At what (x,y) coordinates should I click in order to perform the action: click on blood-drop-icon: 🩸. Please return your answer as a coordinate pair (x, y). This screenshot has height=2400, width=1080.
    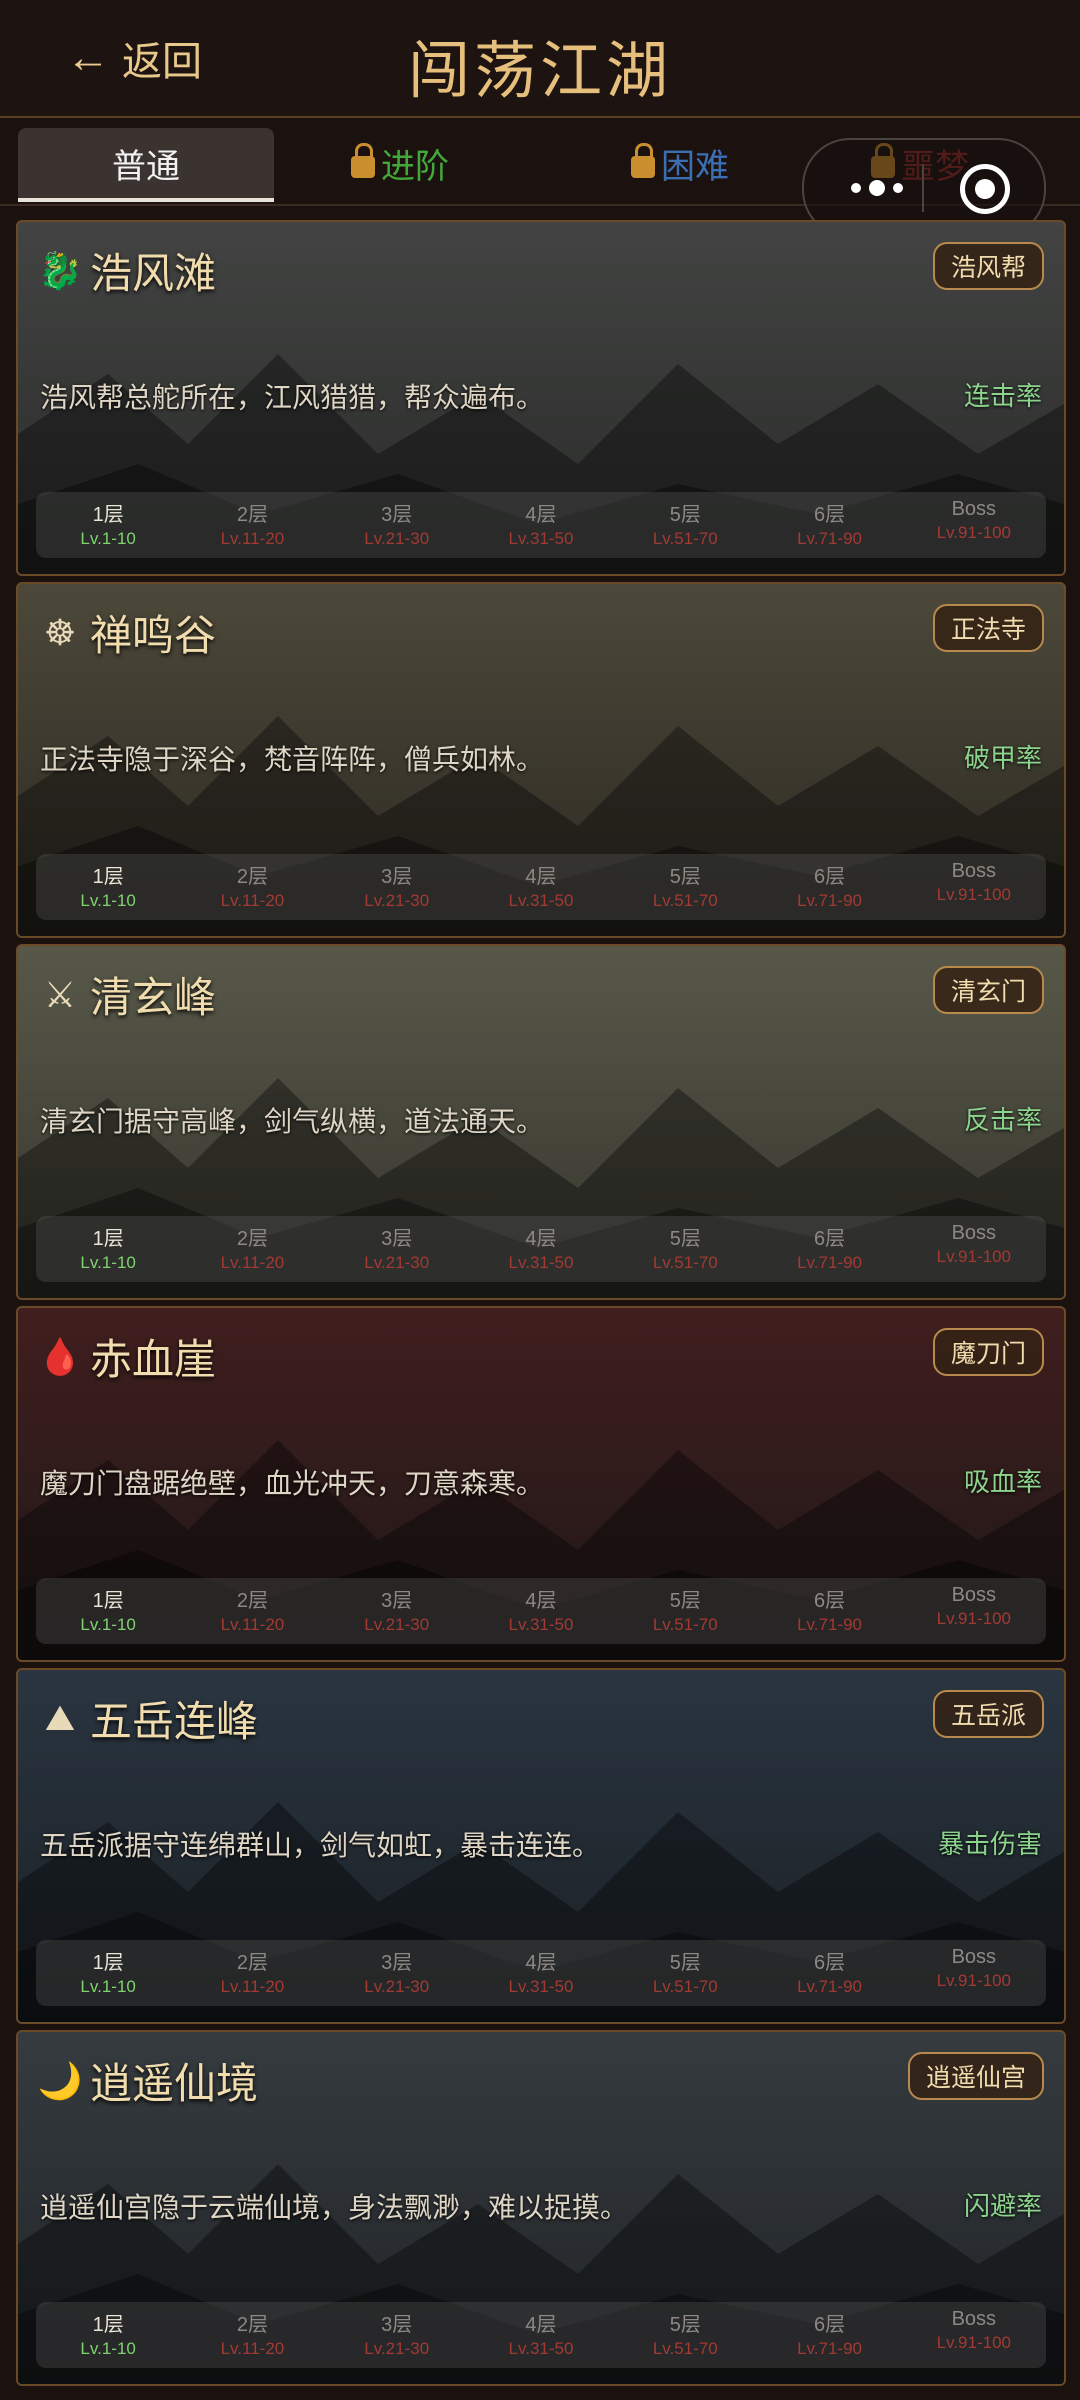
    Looking at the image, I should click on (60, 1356).